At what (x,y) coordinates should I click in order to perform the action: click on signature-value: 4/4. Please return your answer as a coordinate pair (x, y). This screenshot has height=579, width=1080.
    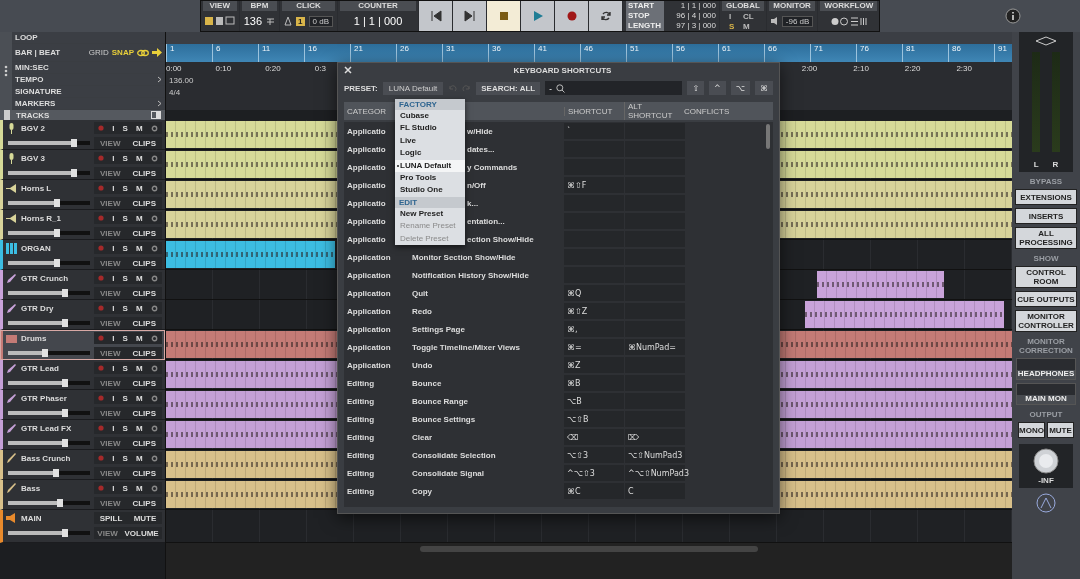
    Looking at the image, I should click on (175, 92).